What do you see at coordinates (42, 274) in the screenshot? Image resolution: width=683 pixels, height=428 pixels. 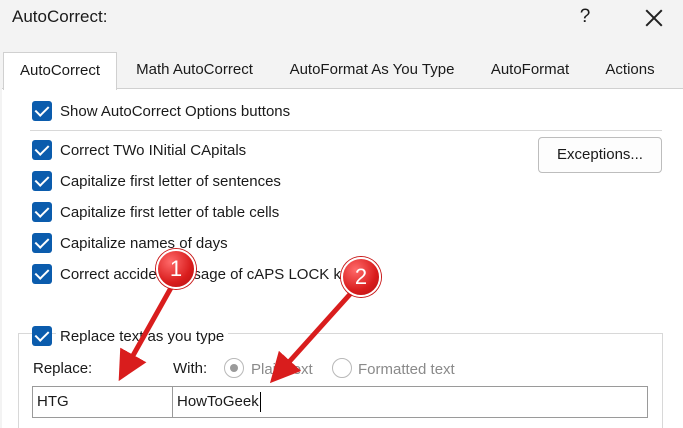 I see `caps-lock-checkbox` at bounding box center [42, 274].